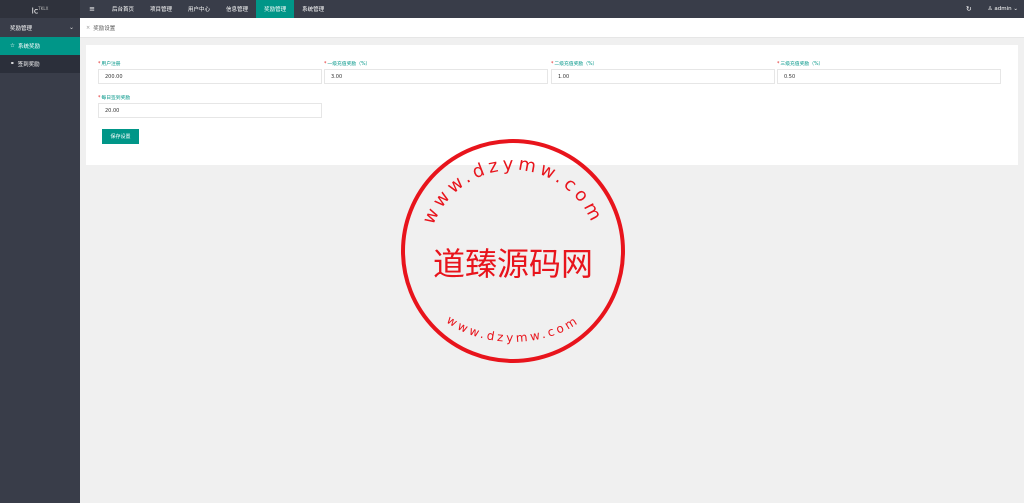  I want to click on field-level1-recharge: *一级充值奖励（%）, so click(436, 72).